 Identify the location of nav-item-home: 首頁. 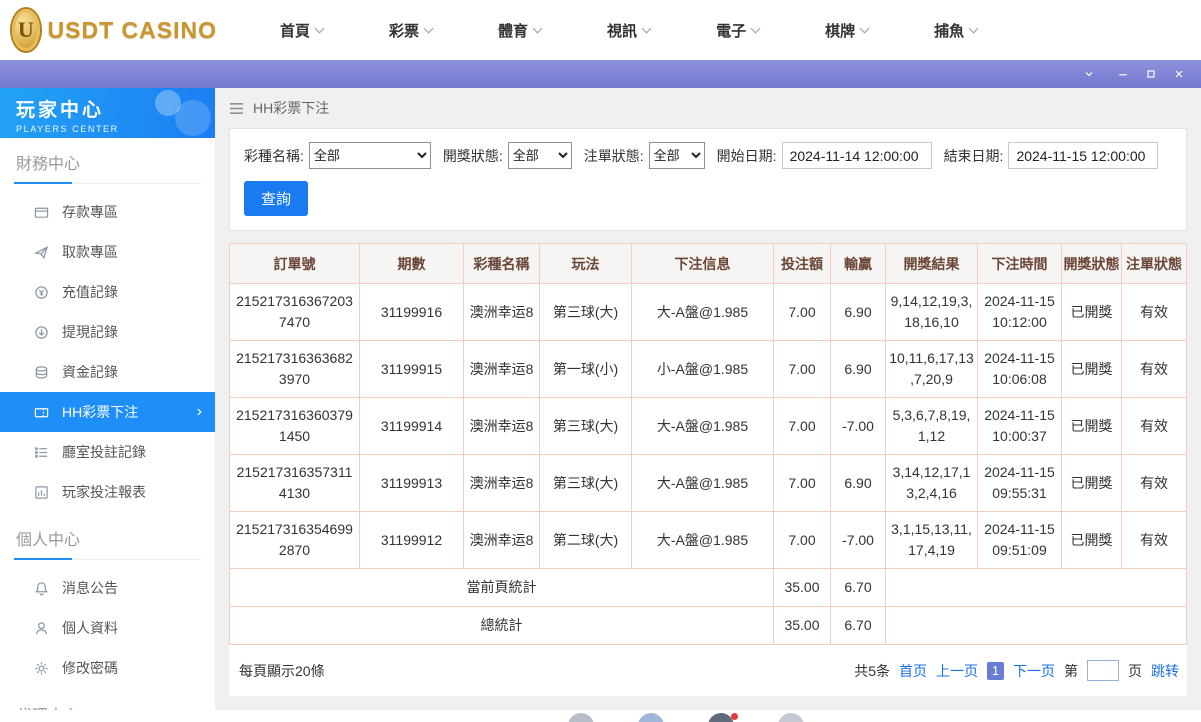
(301, 30).